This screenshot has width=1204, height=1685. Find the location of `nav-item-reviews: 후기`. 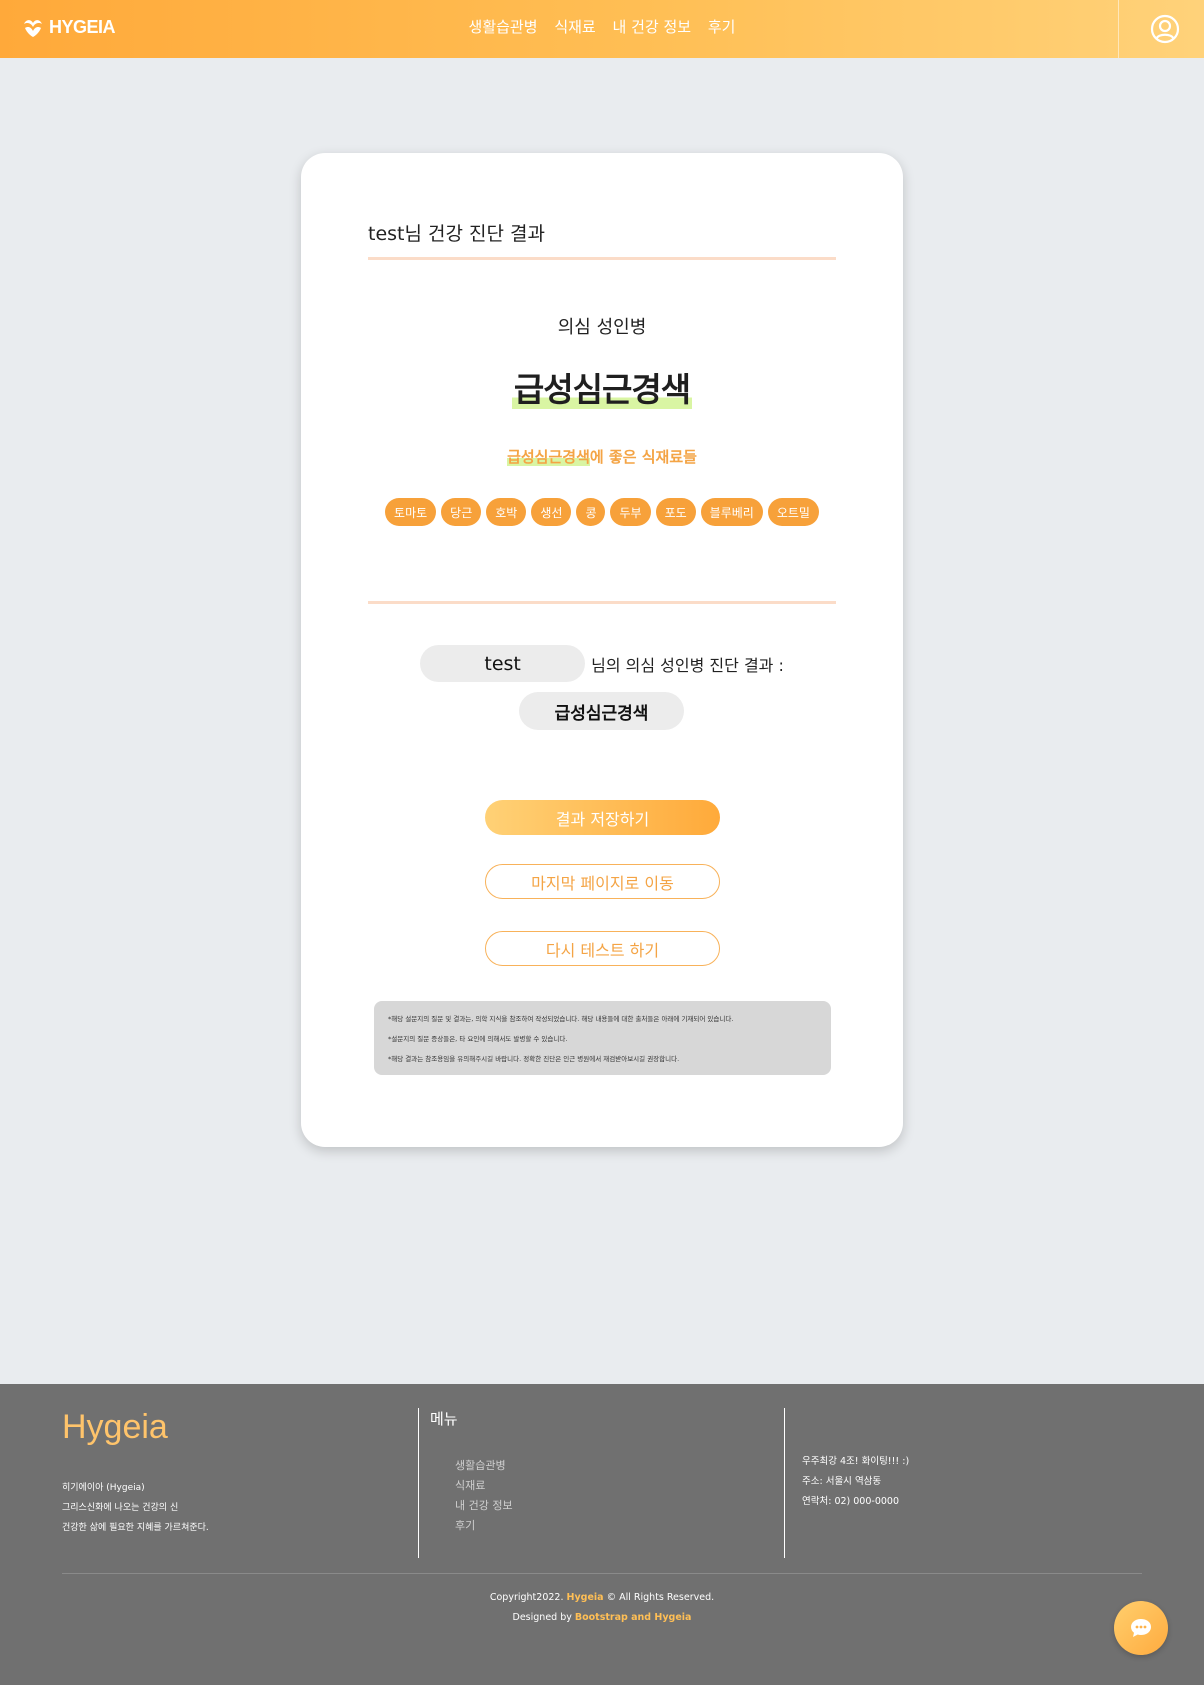

nav-item-reviews: 후기 is located at coordinates (722, 27).